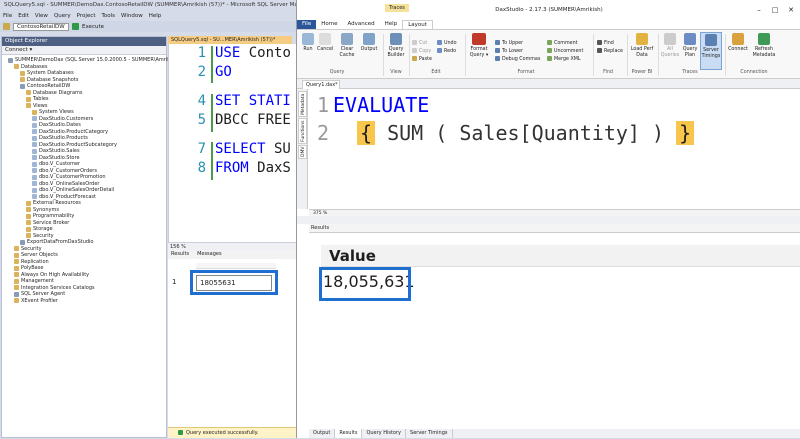 The image size is (800, 439). Describe the element at coordinates (562, 43) in the screenshot. I see `comment-button: Comment` at that location.